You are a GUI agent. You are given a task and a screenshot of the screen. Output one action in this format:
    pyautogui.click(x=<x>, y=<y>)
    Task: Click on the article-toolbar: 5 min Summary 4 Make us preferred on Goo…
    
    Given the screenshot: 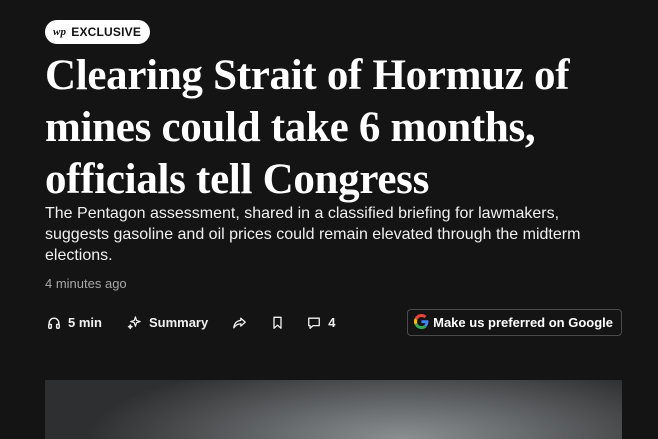 What is the action you would take?
    pyautogui.click(x=333, y=322)
    